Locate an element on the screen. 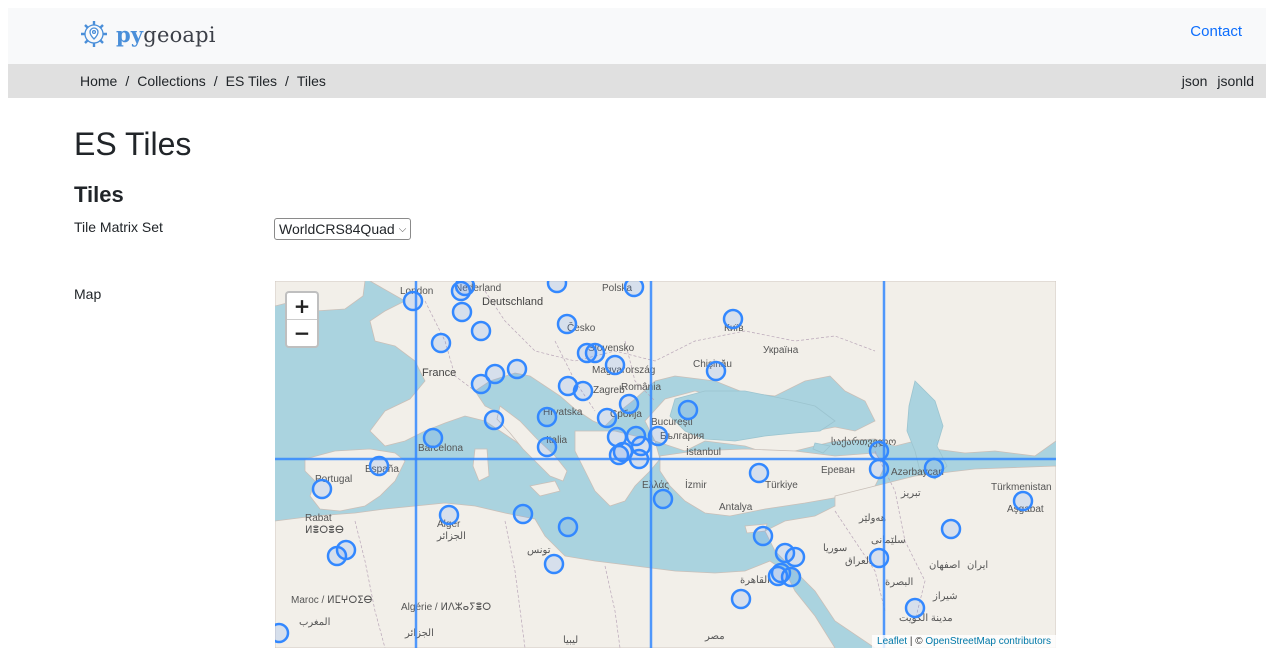 This screenshot has width=1266, height=656. brand-logo: pygeoapi is located at coordinates (147, 34).